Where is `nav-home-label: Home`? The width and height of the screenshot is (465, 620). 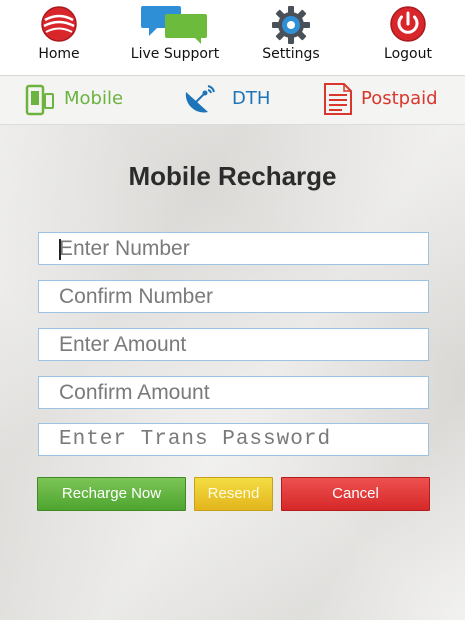
nav-home-label: Home is located at coordinates (59, 54).